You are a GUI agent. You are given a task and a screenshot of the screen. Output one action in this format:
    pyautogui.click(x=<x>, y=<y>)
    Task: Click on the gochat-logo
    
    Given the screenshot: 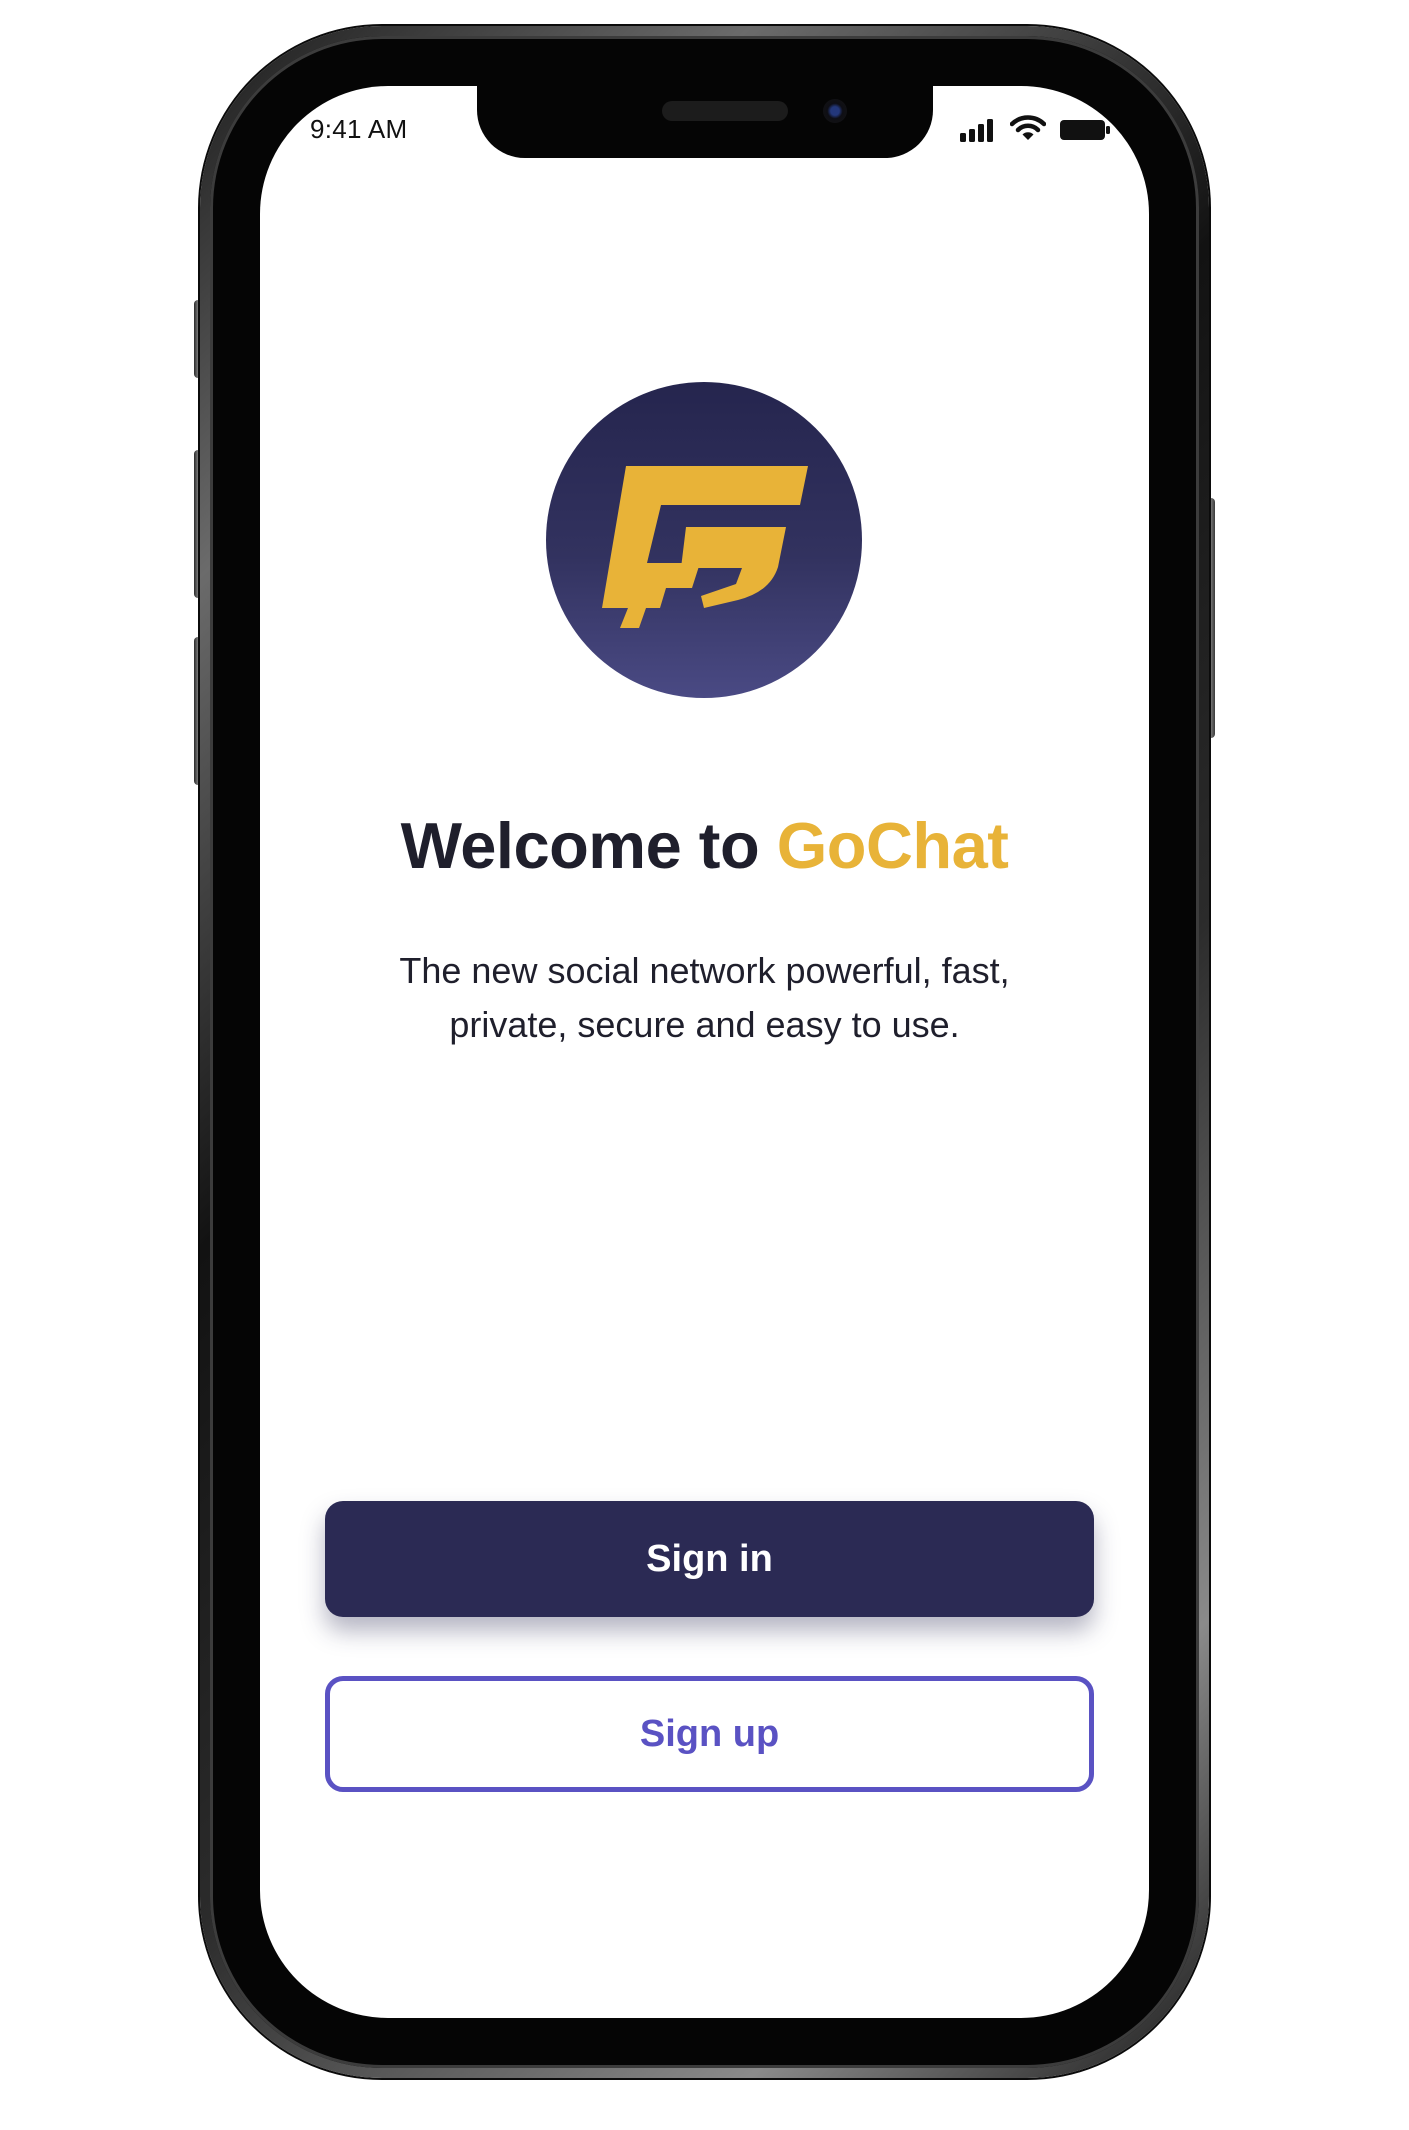 What is the action you would take?
    pyautogui.click(x=704, y=540)
    